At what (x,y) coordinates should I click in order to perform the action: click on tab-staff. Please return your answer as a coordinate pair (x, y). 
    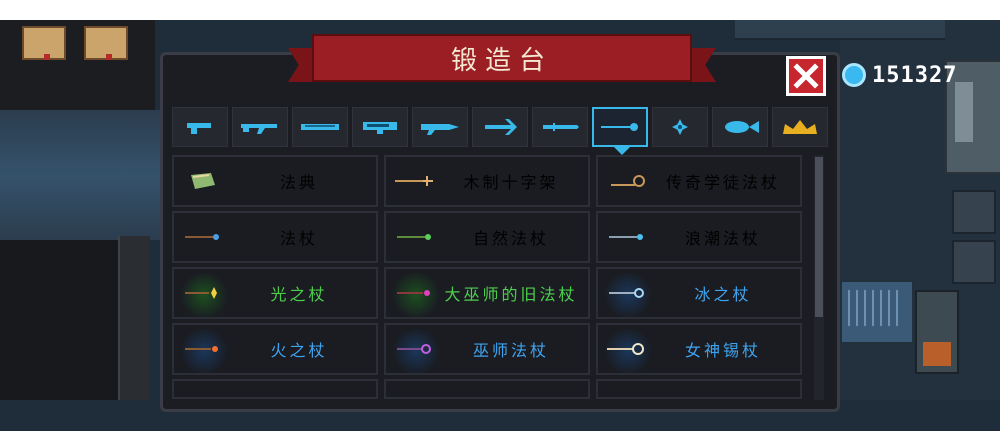
    Looking at the image, I should click on (620, 131).